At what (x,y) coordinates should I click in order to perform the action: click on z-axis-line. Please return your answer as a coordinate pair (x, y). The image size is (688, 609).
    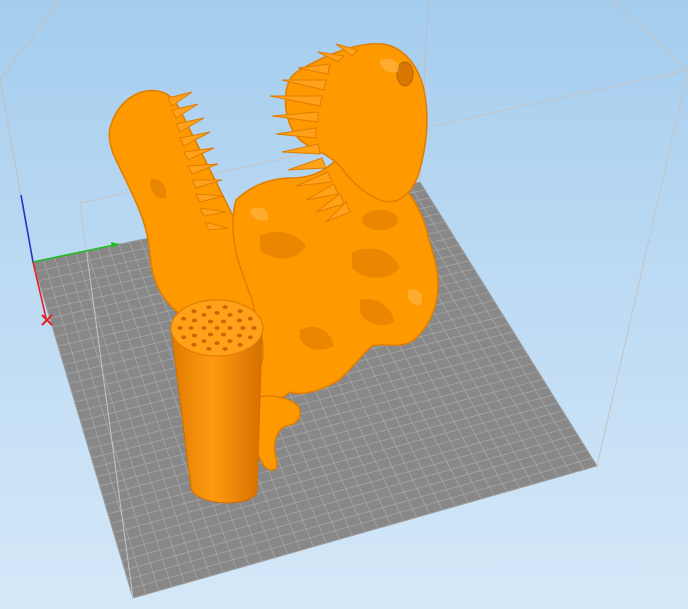
    Looking at the image, I should click on (27, 228).